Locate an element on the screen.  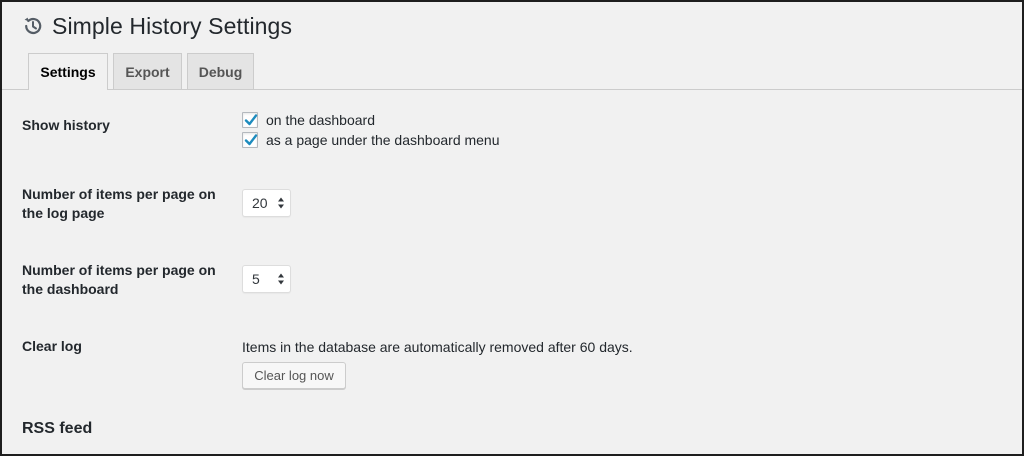
show-on-dashboard-option: on the dashboard is located at coordinates (308, 120).